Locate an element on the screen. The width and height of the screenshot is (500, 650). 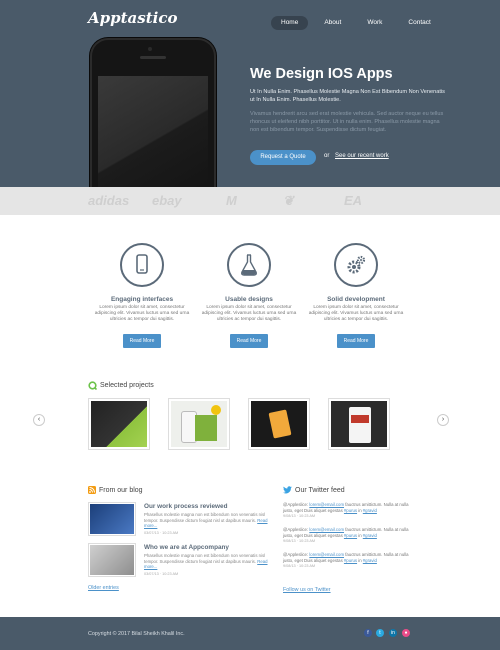
speaker-slot is located at coordinates (153, 57).